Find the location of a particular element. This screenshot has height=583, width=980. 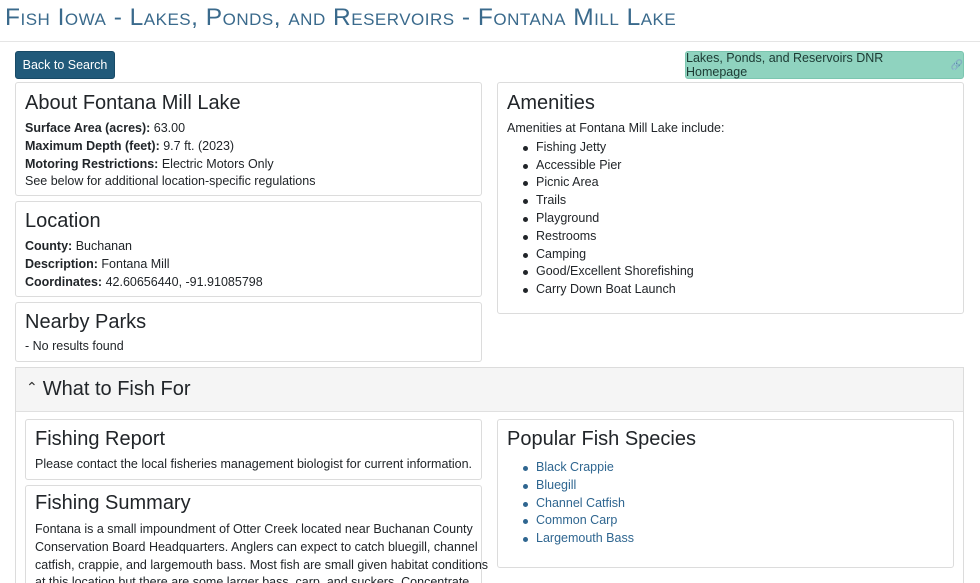

amenity-item: Playground is located at coordinates (736, 219).